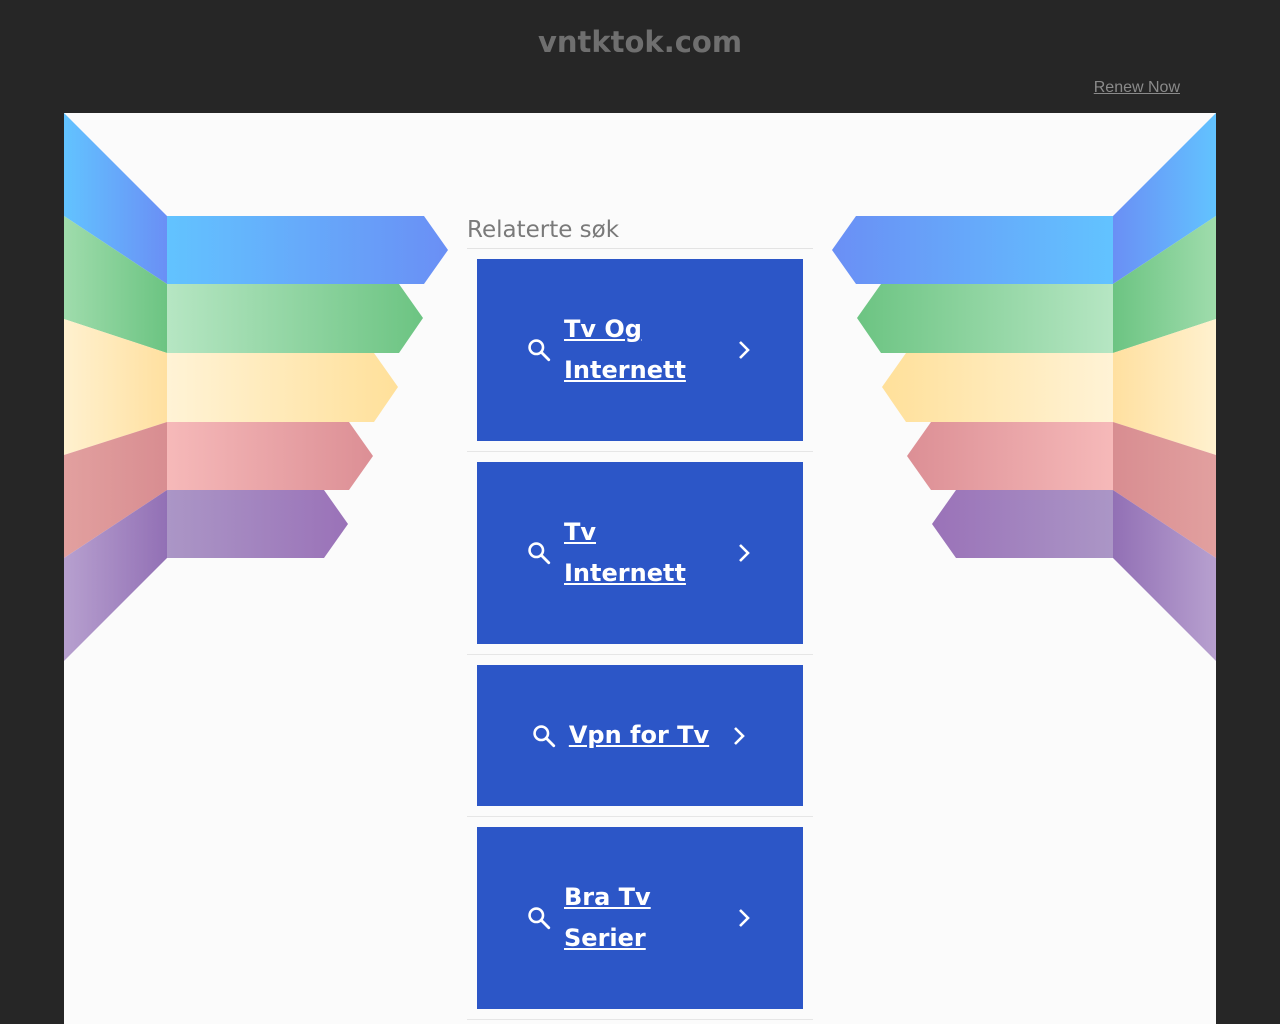 The image size is (1280, 1024). Describe the element at coordinates (1137, 88) in the screenshot. I see `renew-now-link: Renew Now` at that location.